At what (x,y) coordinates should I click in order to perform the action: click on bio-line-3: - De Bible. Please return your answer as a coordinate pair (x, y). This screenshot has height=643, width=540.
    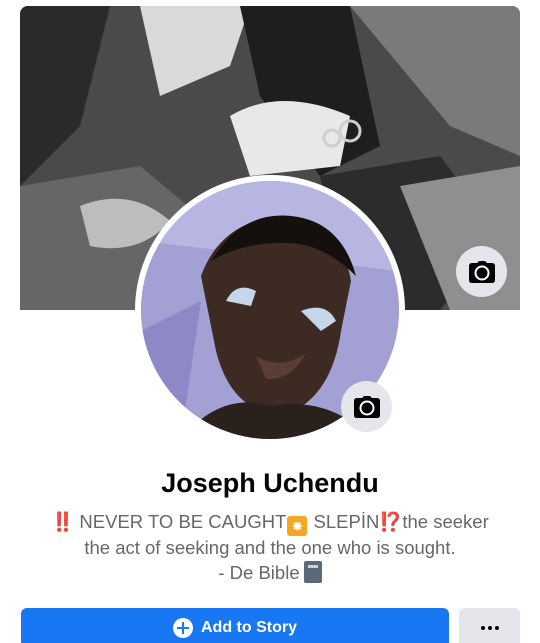
    Looking at the image, I should click on (270, 573).